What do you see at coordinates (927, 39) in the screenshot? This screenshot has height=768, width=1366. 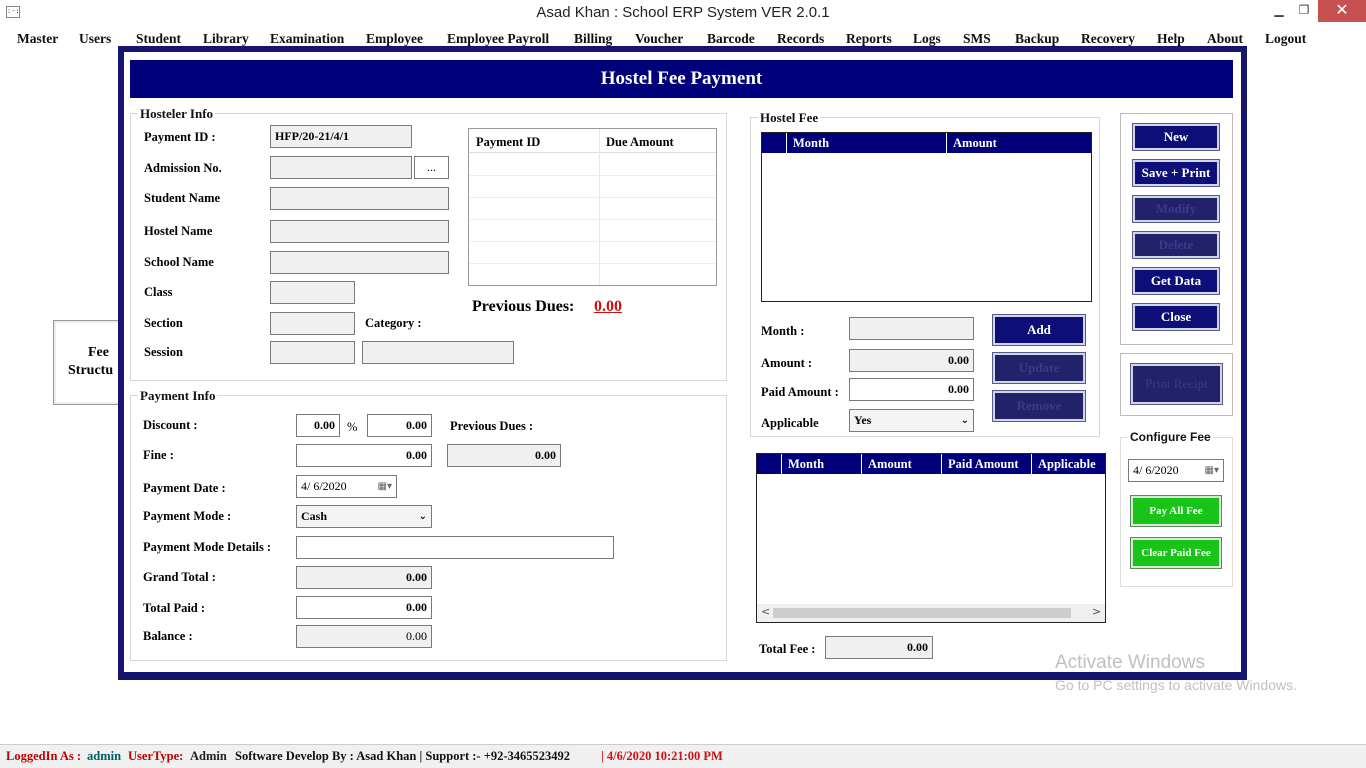 I see `menu-logs: Logs` at bounding box center [927, 39].